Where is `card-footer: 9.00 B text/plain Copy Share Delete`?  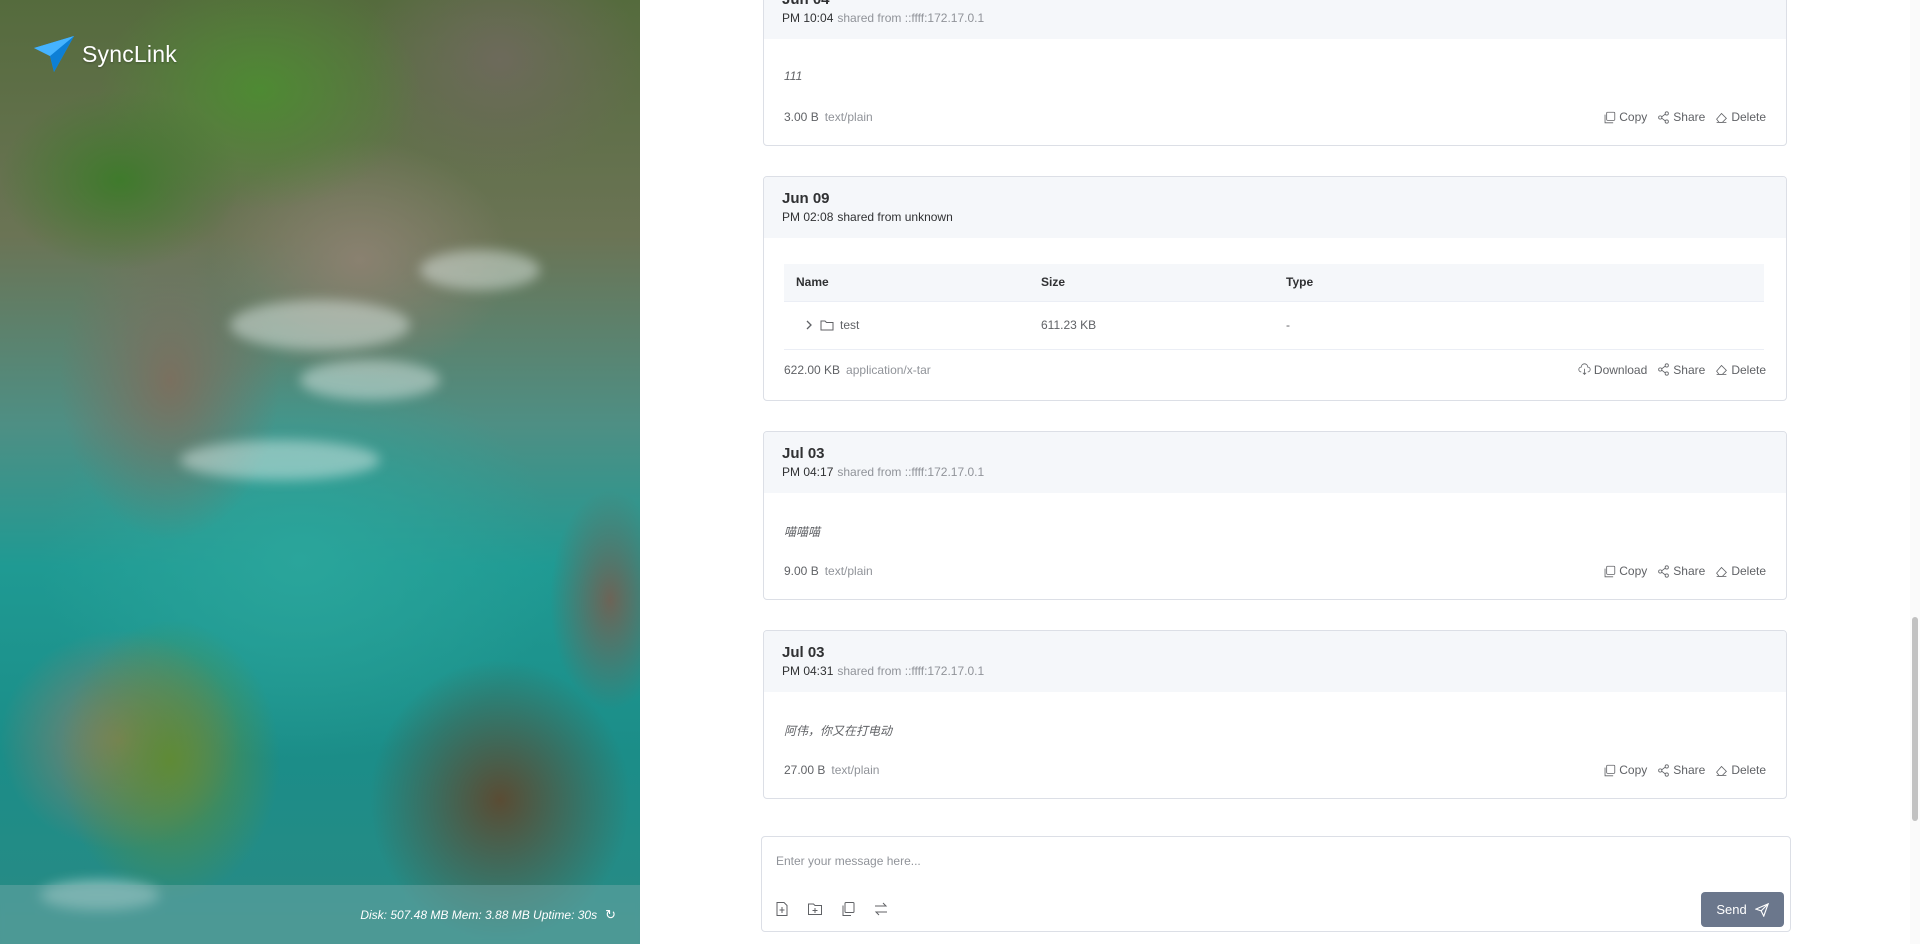 card-footer: 9.00 B text/plain Copy Share Delete is located at coordinates (1275, 571).